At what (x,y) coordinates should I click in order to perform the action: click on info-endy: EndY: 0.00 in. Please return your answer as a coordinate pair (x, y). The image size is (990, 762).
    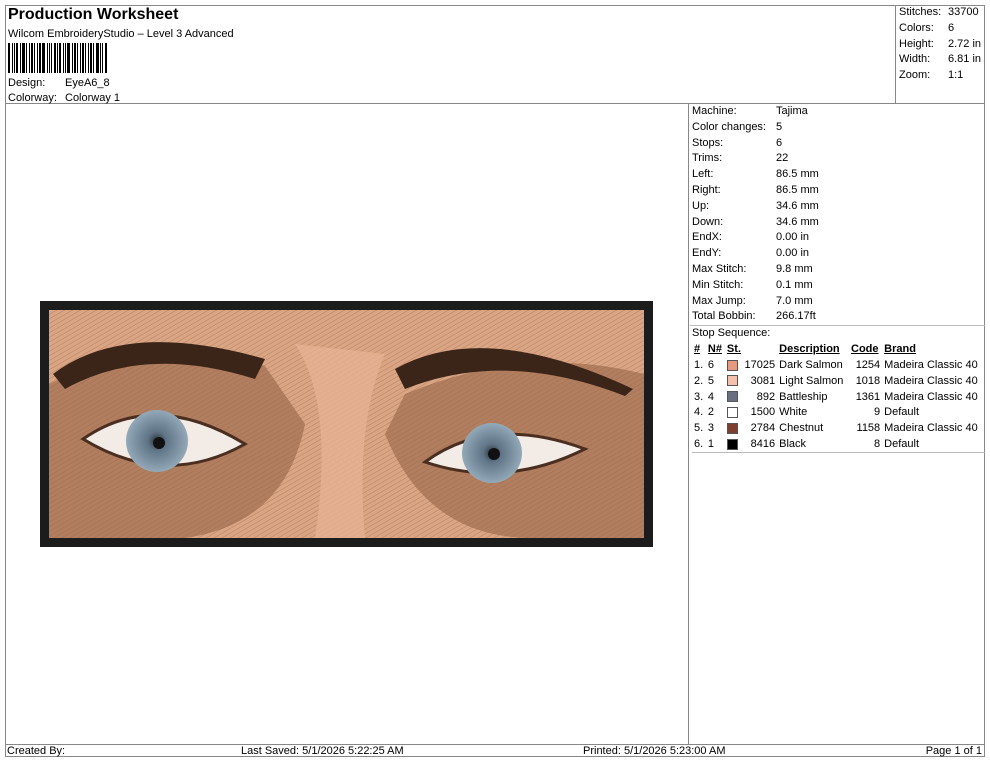
    Looking at the image, I should click on (837, 254).